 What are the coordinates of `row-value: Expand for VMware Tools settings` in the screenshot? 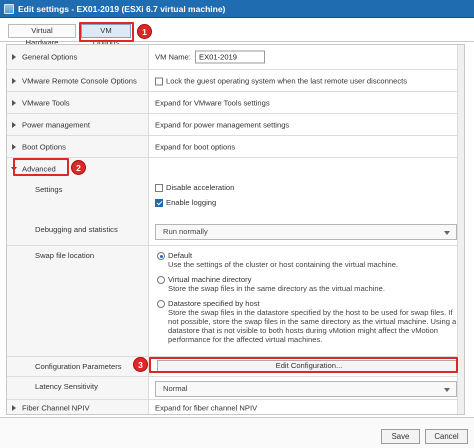 It's located at (212, 102).